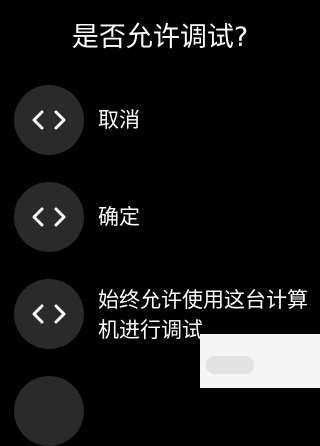  I want to click on option-cancel: 取消, so click(164, 120).